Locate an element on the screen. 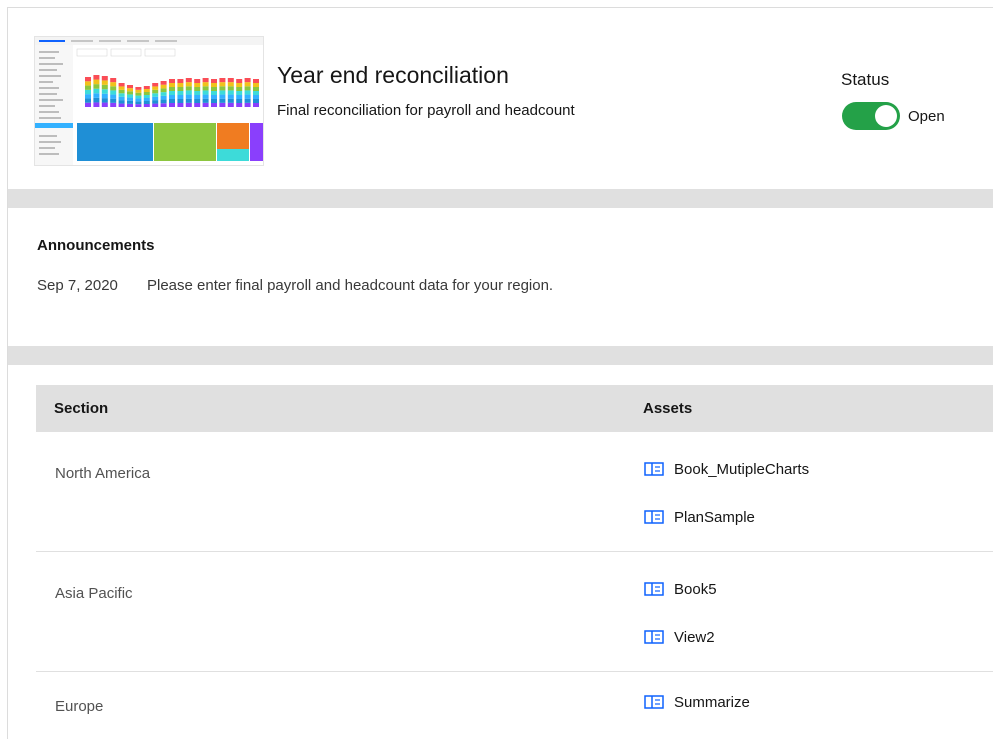  status-toggle is located at coordinates (871, 116).